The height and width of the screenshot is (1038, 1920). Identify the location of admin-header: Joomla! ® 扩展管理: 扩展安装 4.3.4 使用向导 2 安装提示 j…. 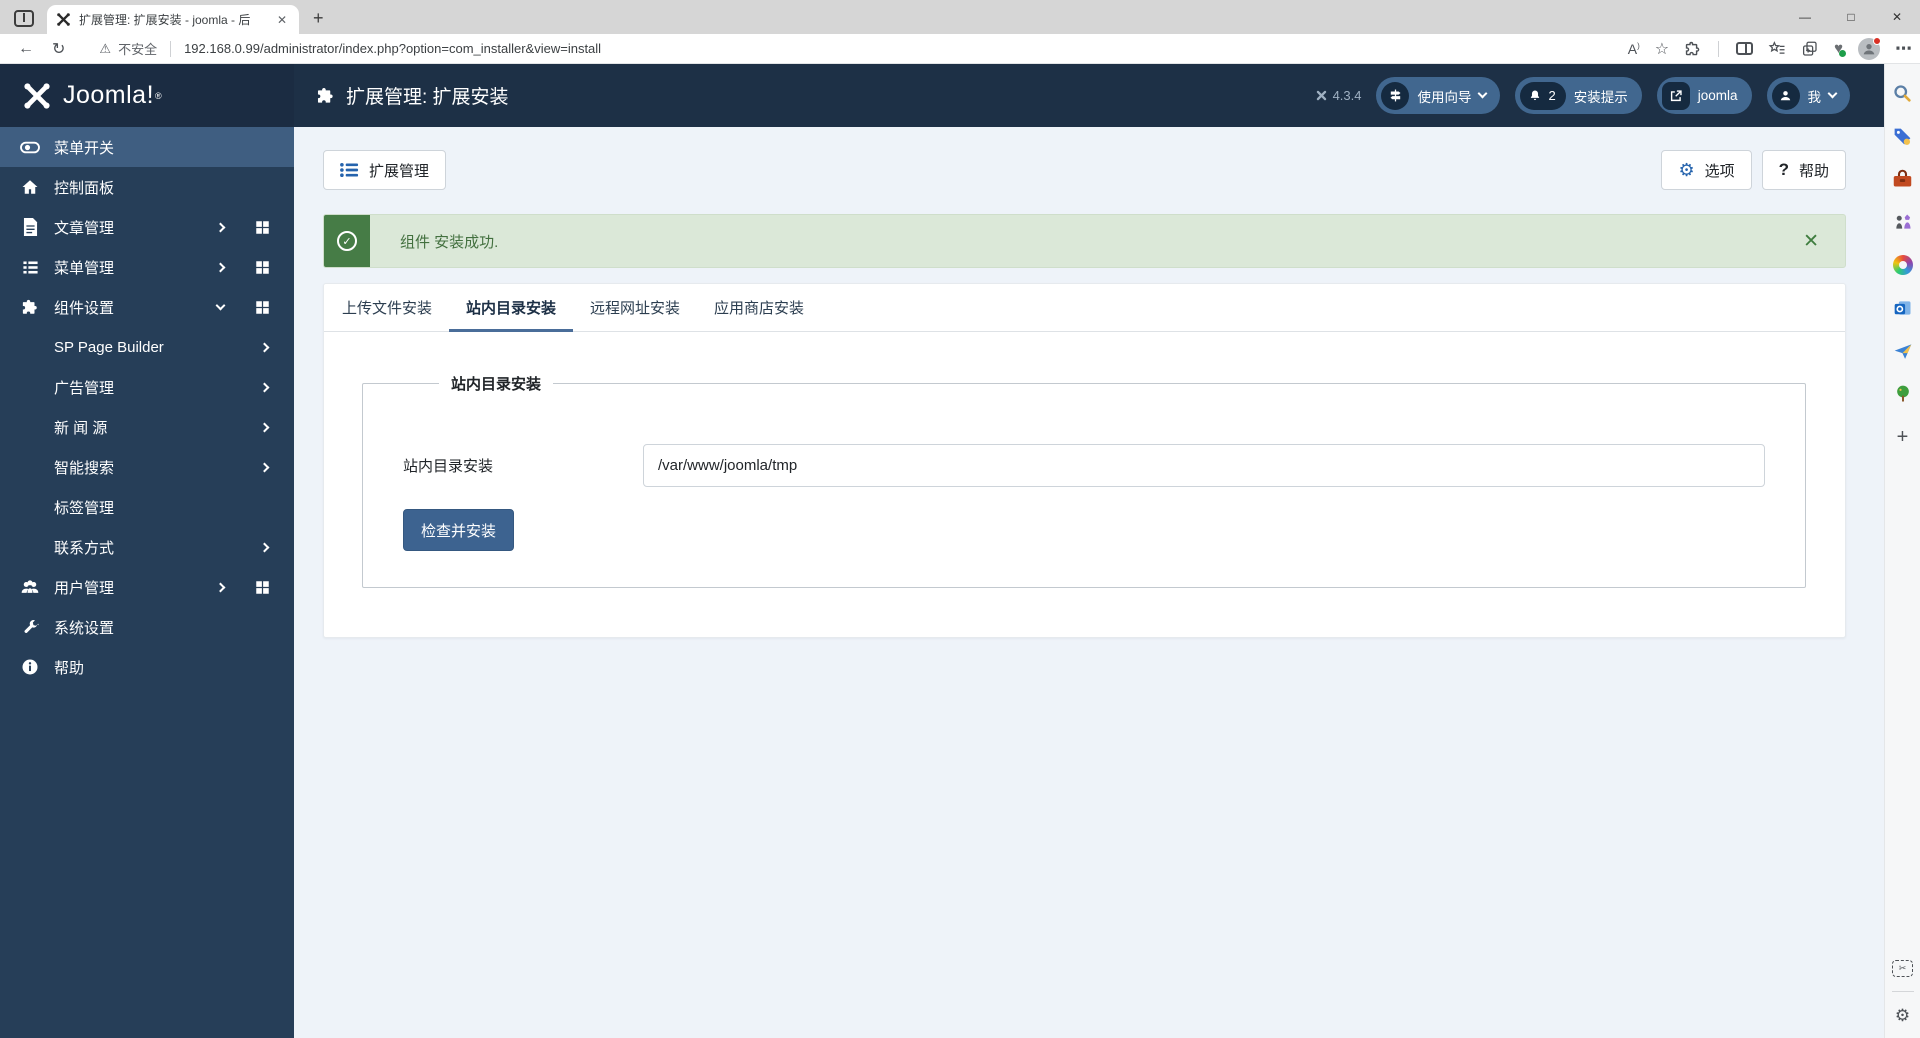
(942, 95).